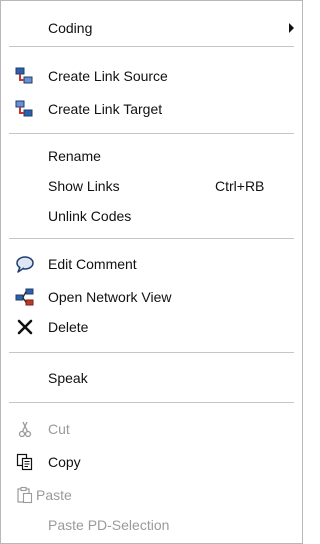  I want to click on menu-item-open-network-view: Open Network View, so click(151, 297).